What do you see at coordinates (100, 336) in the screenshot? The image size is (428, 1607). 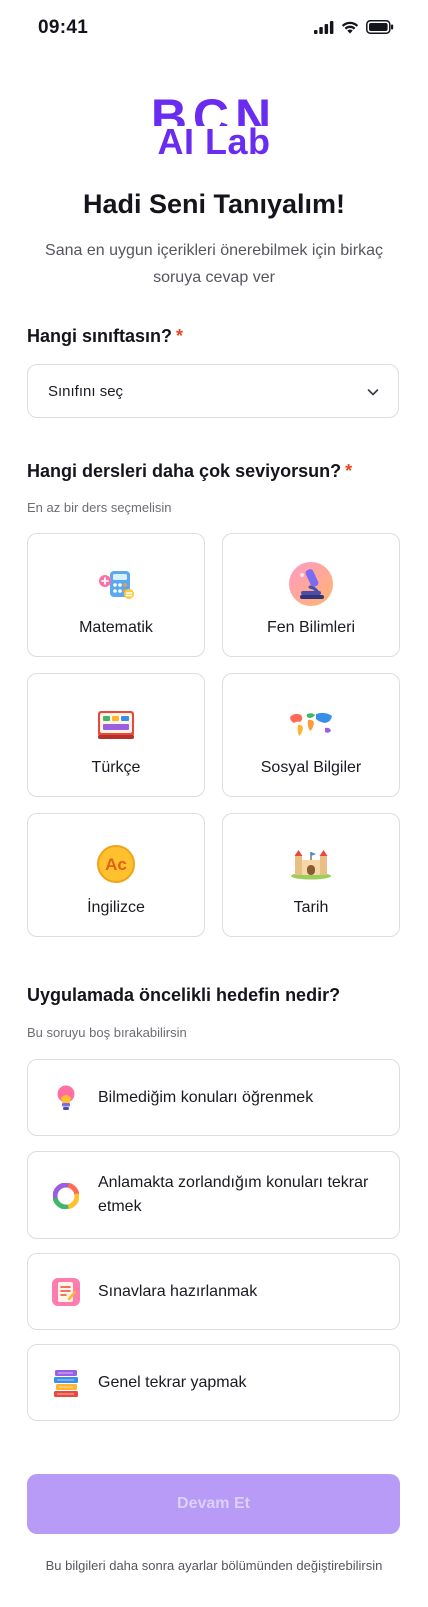 I see `grade-question-text: Hangi sınıftasın?` at bounding box center [100, 336].